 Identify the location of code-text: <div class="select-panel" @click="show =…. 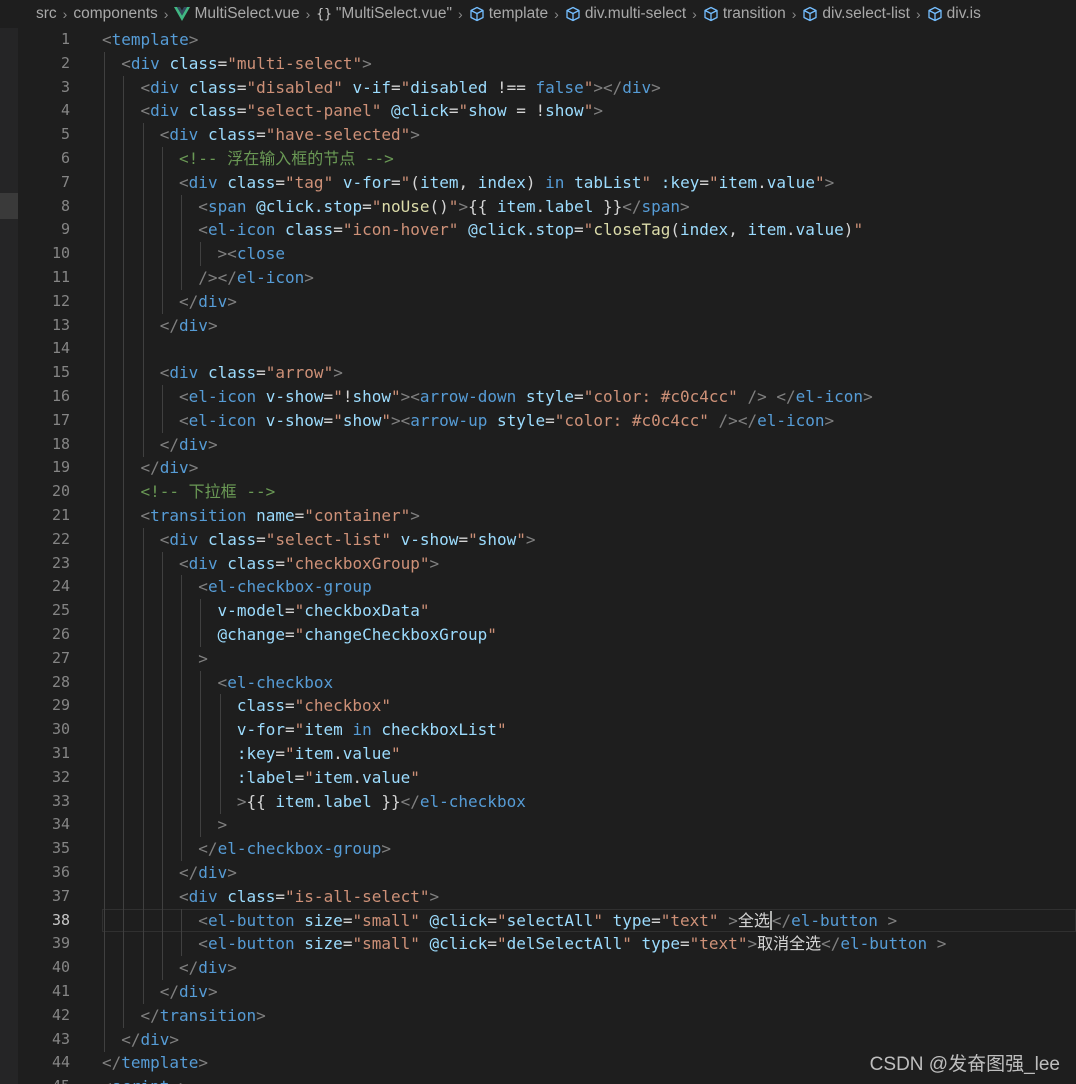
(372, 111).